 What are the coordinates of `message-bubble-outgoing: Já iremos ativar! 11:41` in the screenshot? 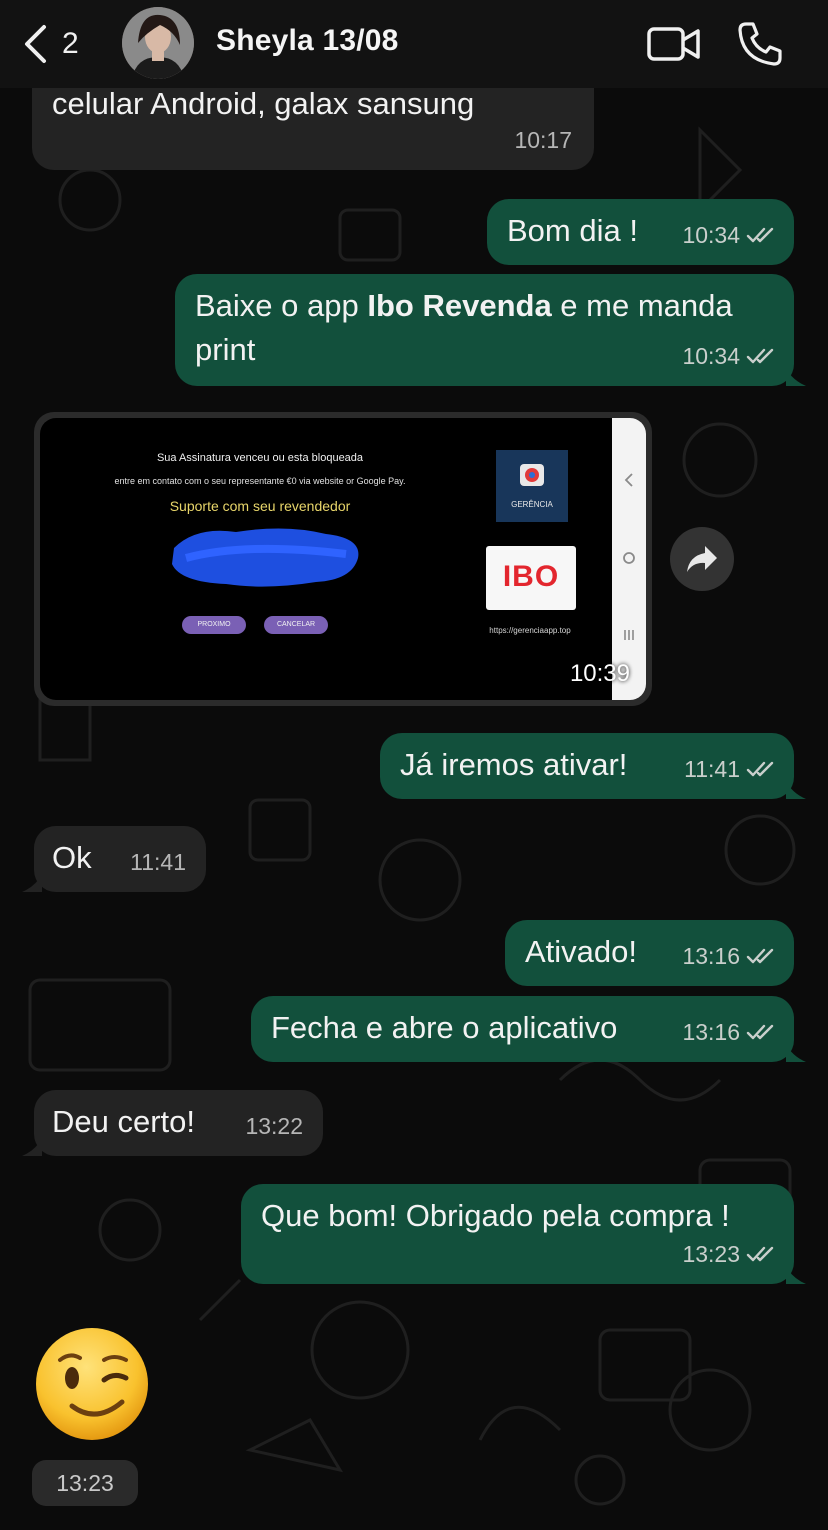 It's located at (593, 766).